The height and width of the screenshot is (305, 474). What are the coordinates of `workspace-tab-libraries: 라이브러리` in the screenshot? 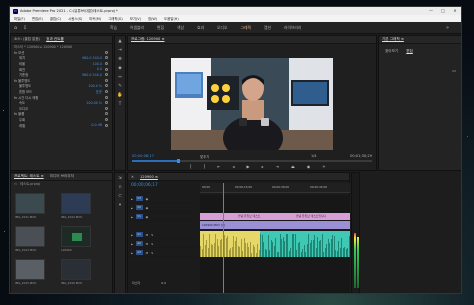 It's located at (292, 28).